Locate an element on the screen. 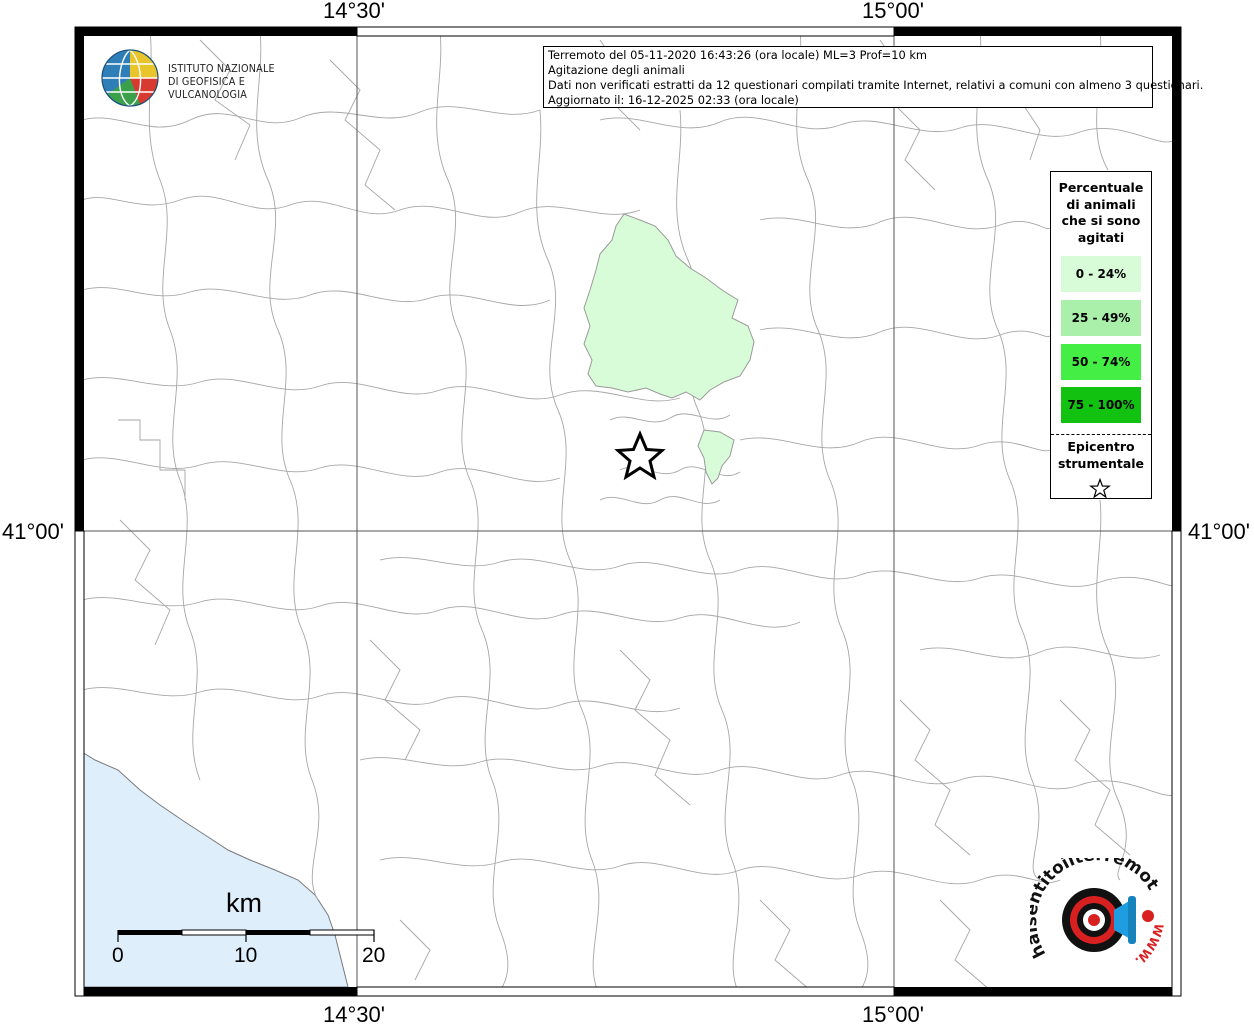  legend-epicenter-label: Epicentro strumentale is located at coordinates (1101, 455).